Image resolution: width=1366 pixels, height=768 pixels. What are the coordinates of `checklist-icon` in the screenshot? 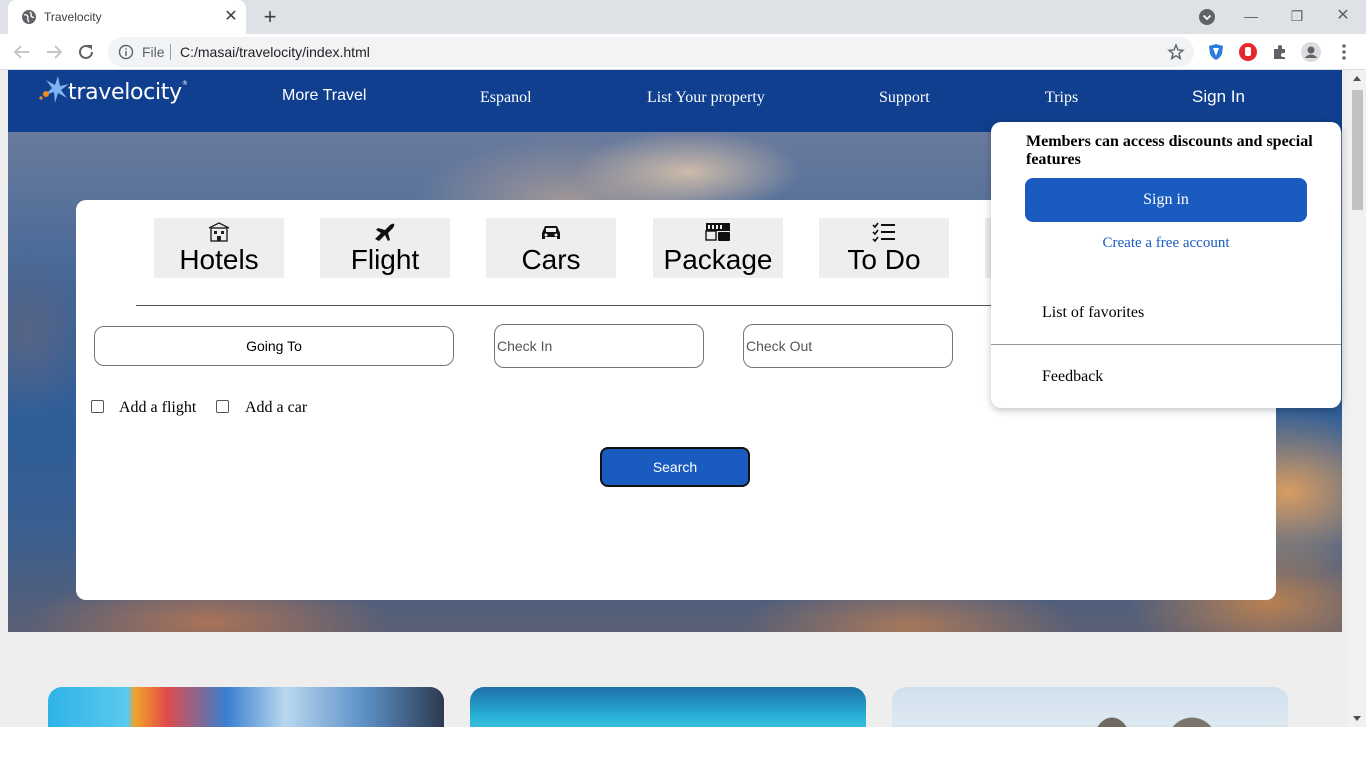 It's located at (883, 232).